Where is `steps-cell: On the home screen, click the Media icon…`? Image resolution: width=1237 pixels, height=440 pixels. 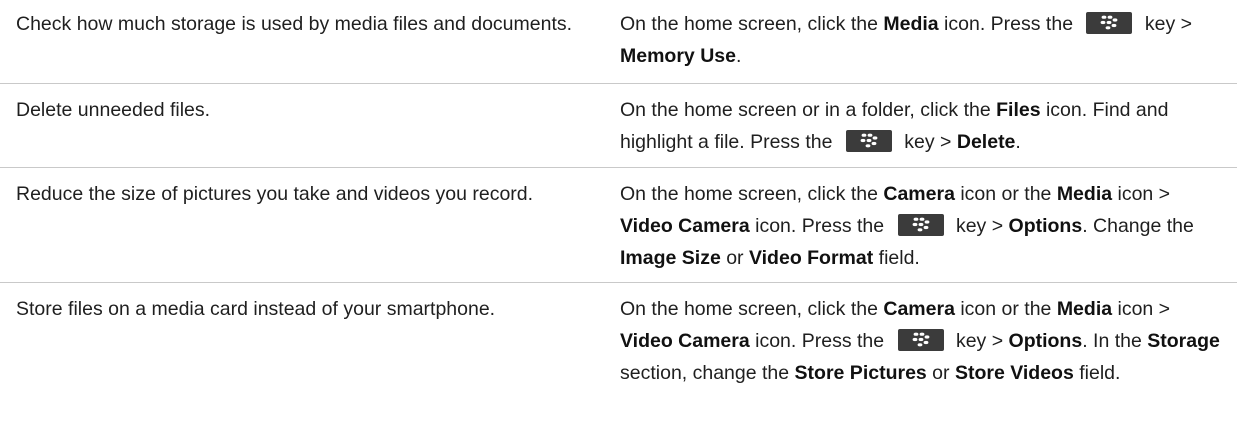
steps-cell: On the home screen, click the Media icon… is located at coordinates (906, 39).